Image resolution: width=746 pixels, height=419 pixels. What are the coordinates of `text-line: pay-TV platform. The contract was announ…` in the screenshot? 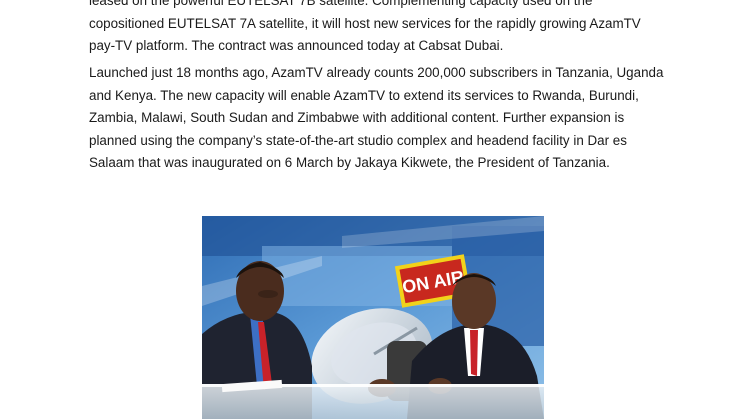 It's located at (296, 45).